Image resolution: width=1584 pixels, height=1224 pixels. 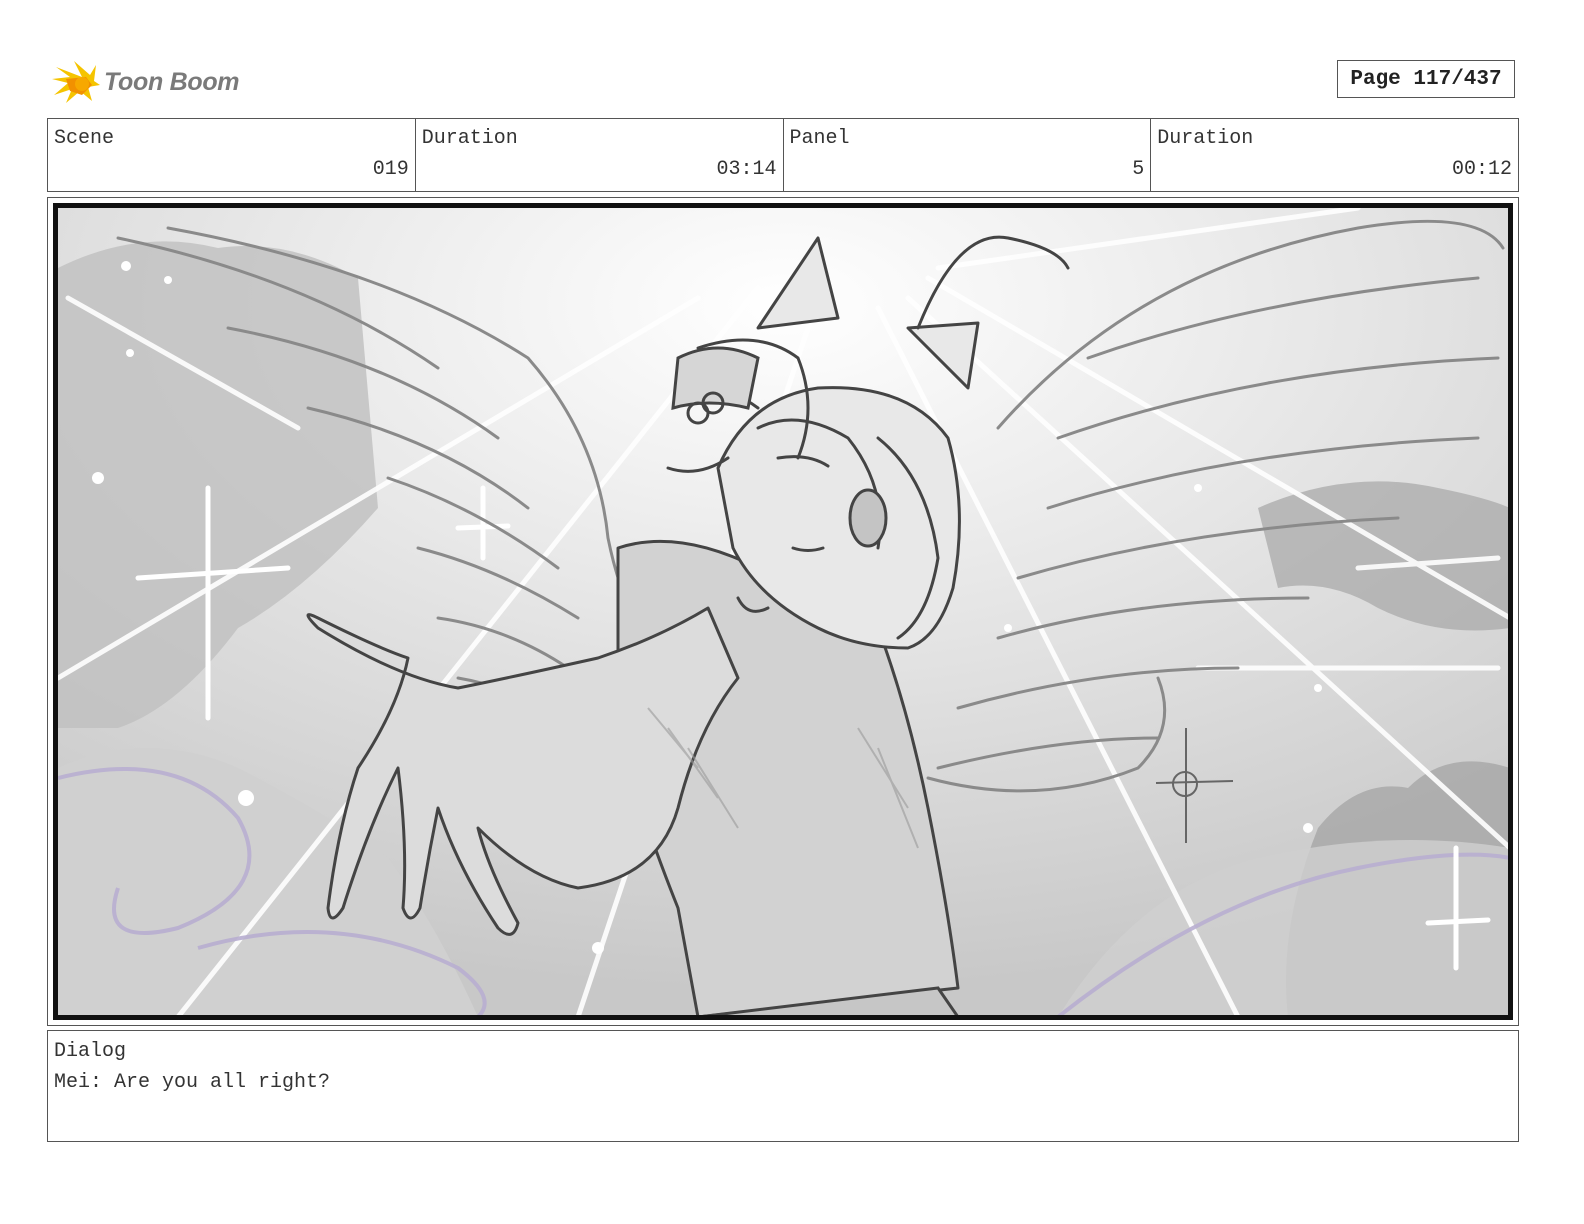 What do you see at coordinates (1426, 79) in the screenshot?
I see `page-counter: Page 117/437` at bounding box center [1426, 79].